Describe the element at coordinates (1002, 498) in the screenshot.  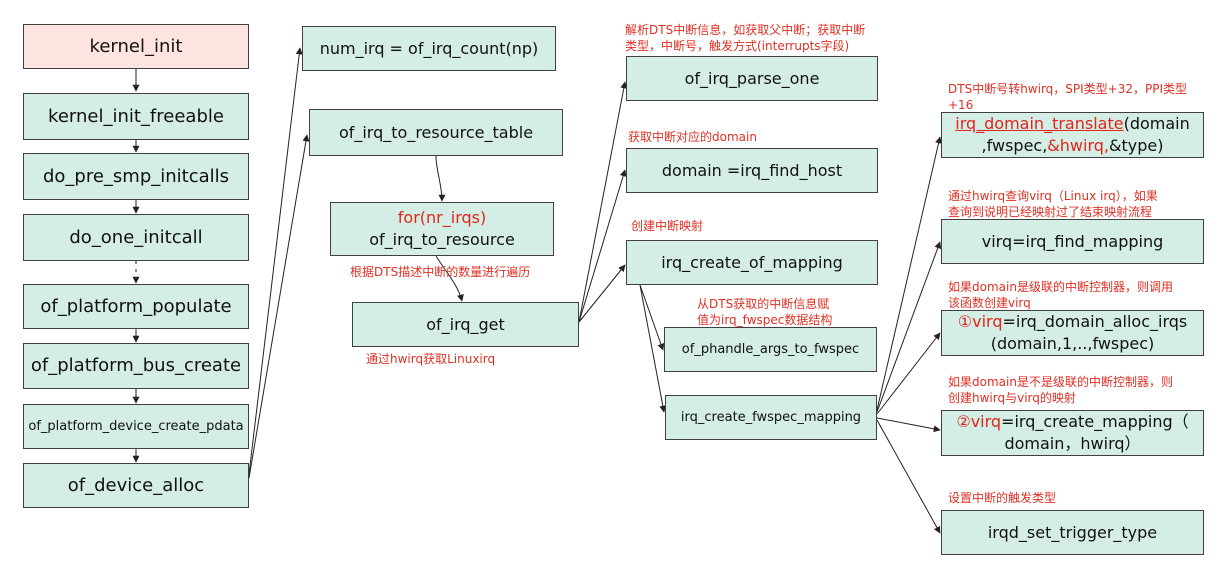
I see `note-set-trigger: 设置中断的触发类型` at that location.